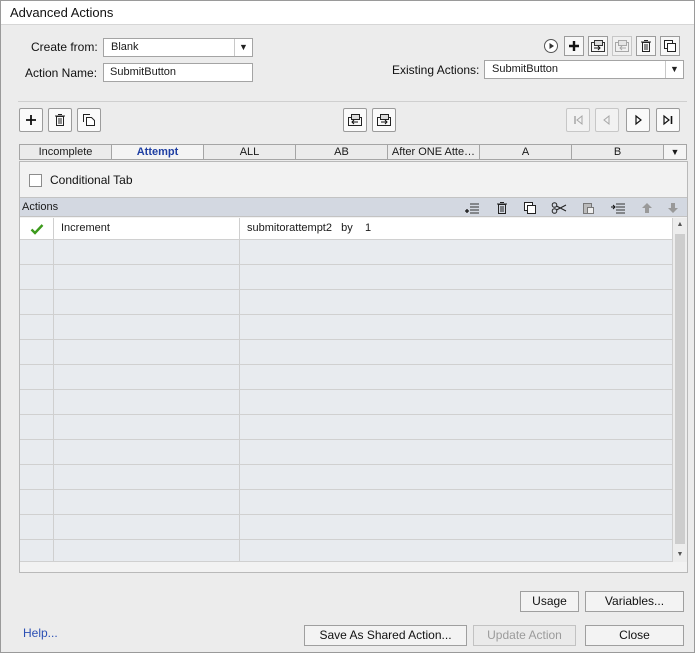 This screenshot has width=695, height=653. What do you see at coordinates (574, 46) in the screenshot?
I see `add-action-icon` at bounding box center [574, 46].